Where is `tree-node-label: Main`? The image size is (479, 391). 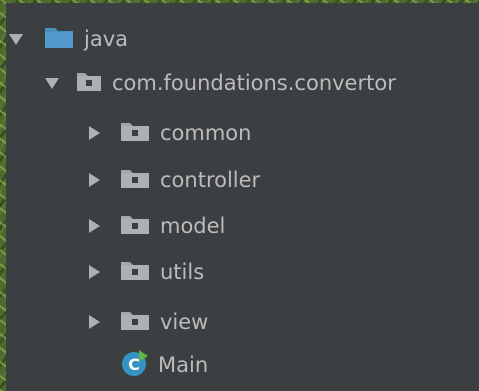
tree-node-label: Main is located at coordinates (183, 365).